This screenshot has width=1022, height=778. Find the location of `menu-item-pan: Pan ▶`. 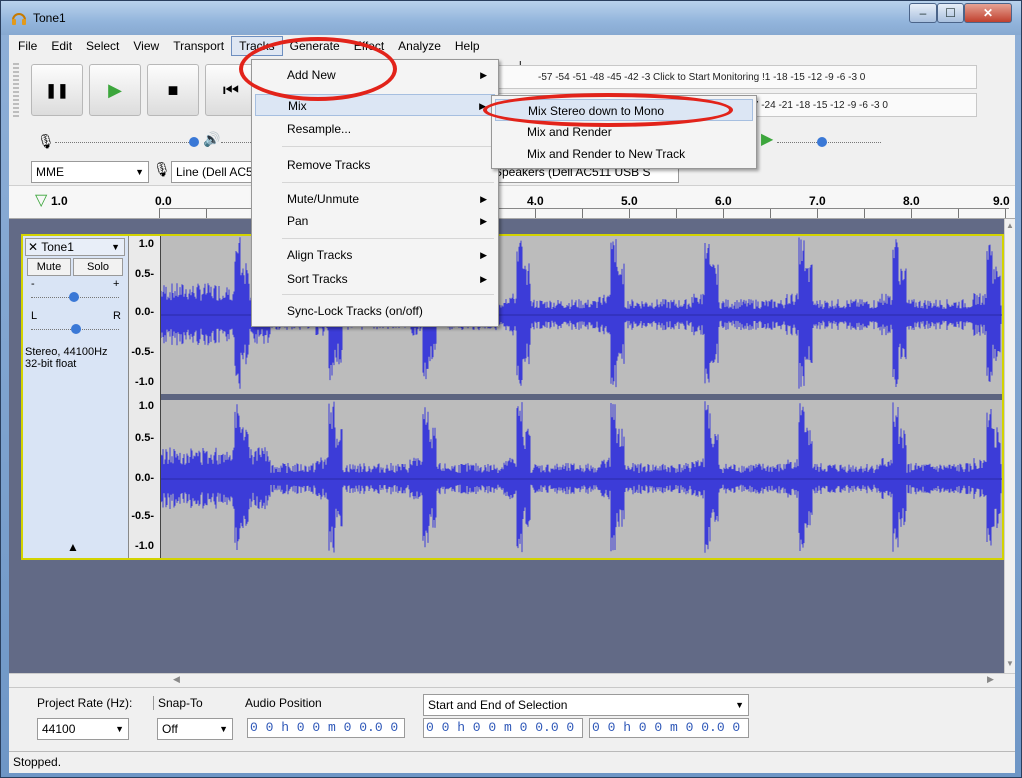

menu-item-pan: Pan ▶ is located at coordinates (375, 221).